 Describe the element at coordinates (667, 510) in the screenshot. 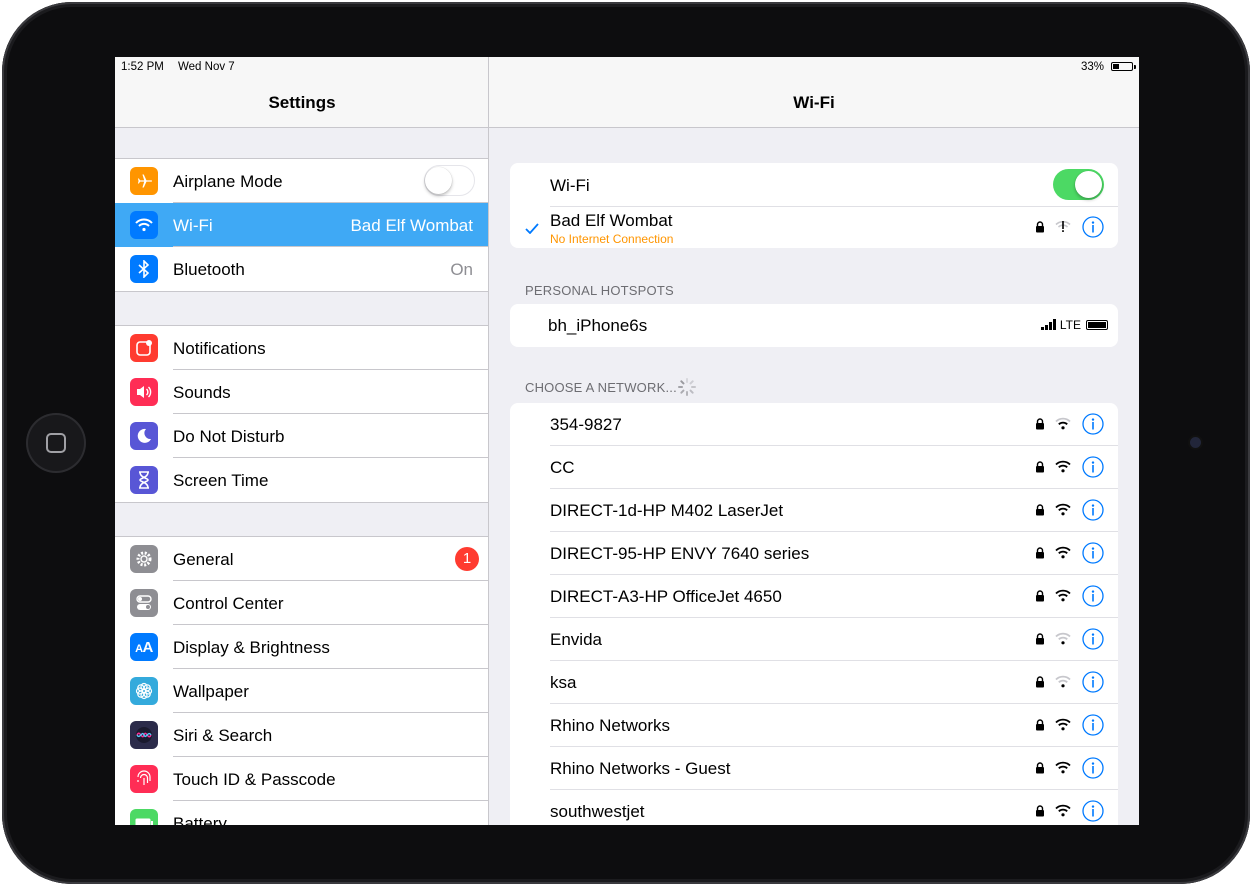

I see `network-name: DIRECT-1d-HP M402 LaserJet` at that location.